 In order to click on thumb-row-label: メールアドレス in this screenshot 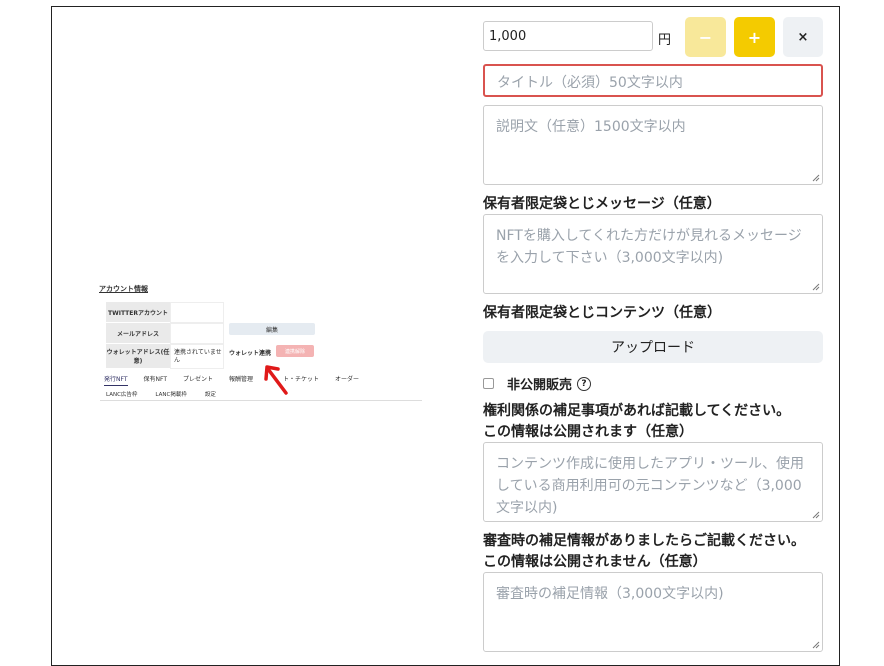, I will do `click(138, 333)`.